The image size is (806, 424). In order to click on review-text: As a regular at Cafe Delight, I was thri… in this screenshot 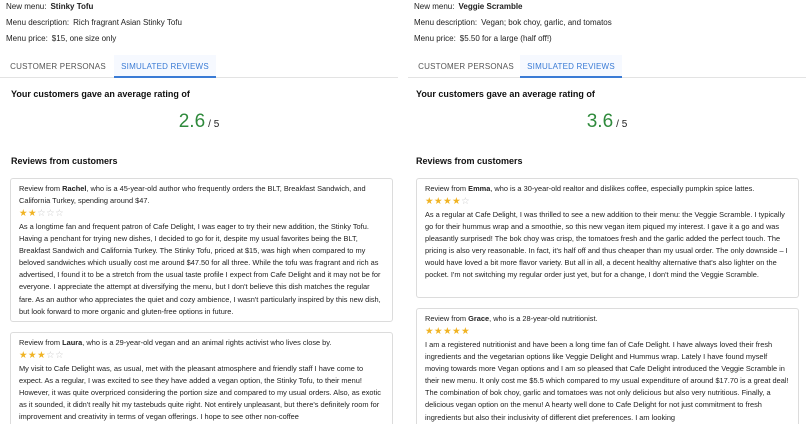, I will do `click(606, 245)`.